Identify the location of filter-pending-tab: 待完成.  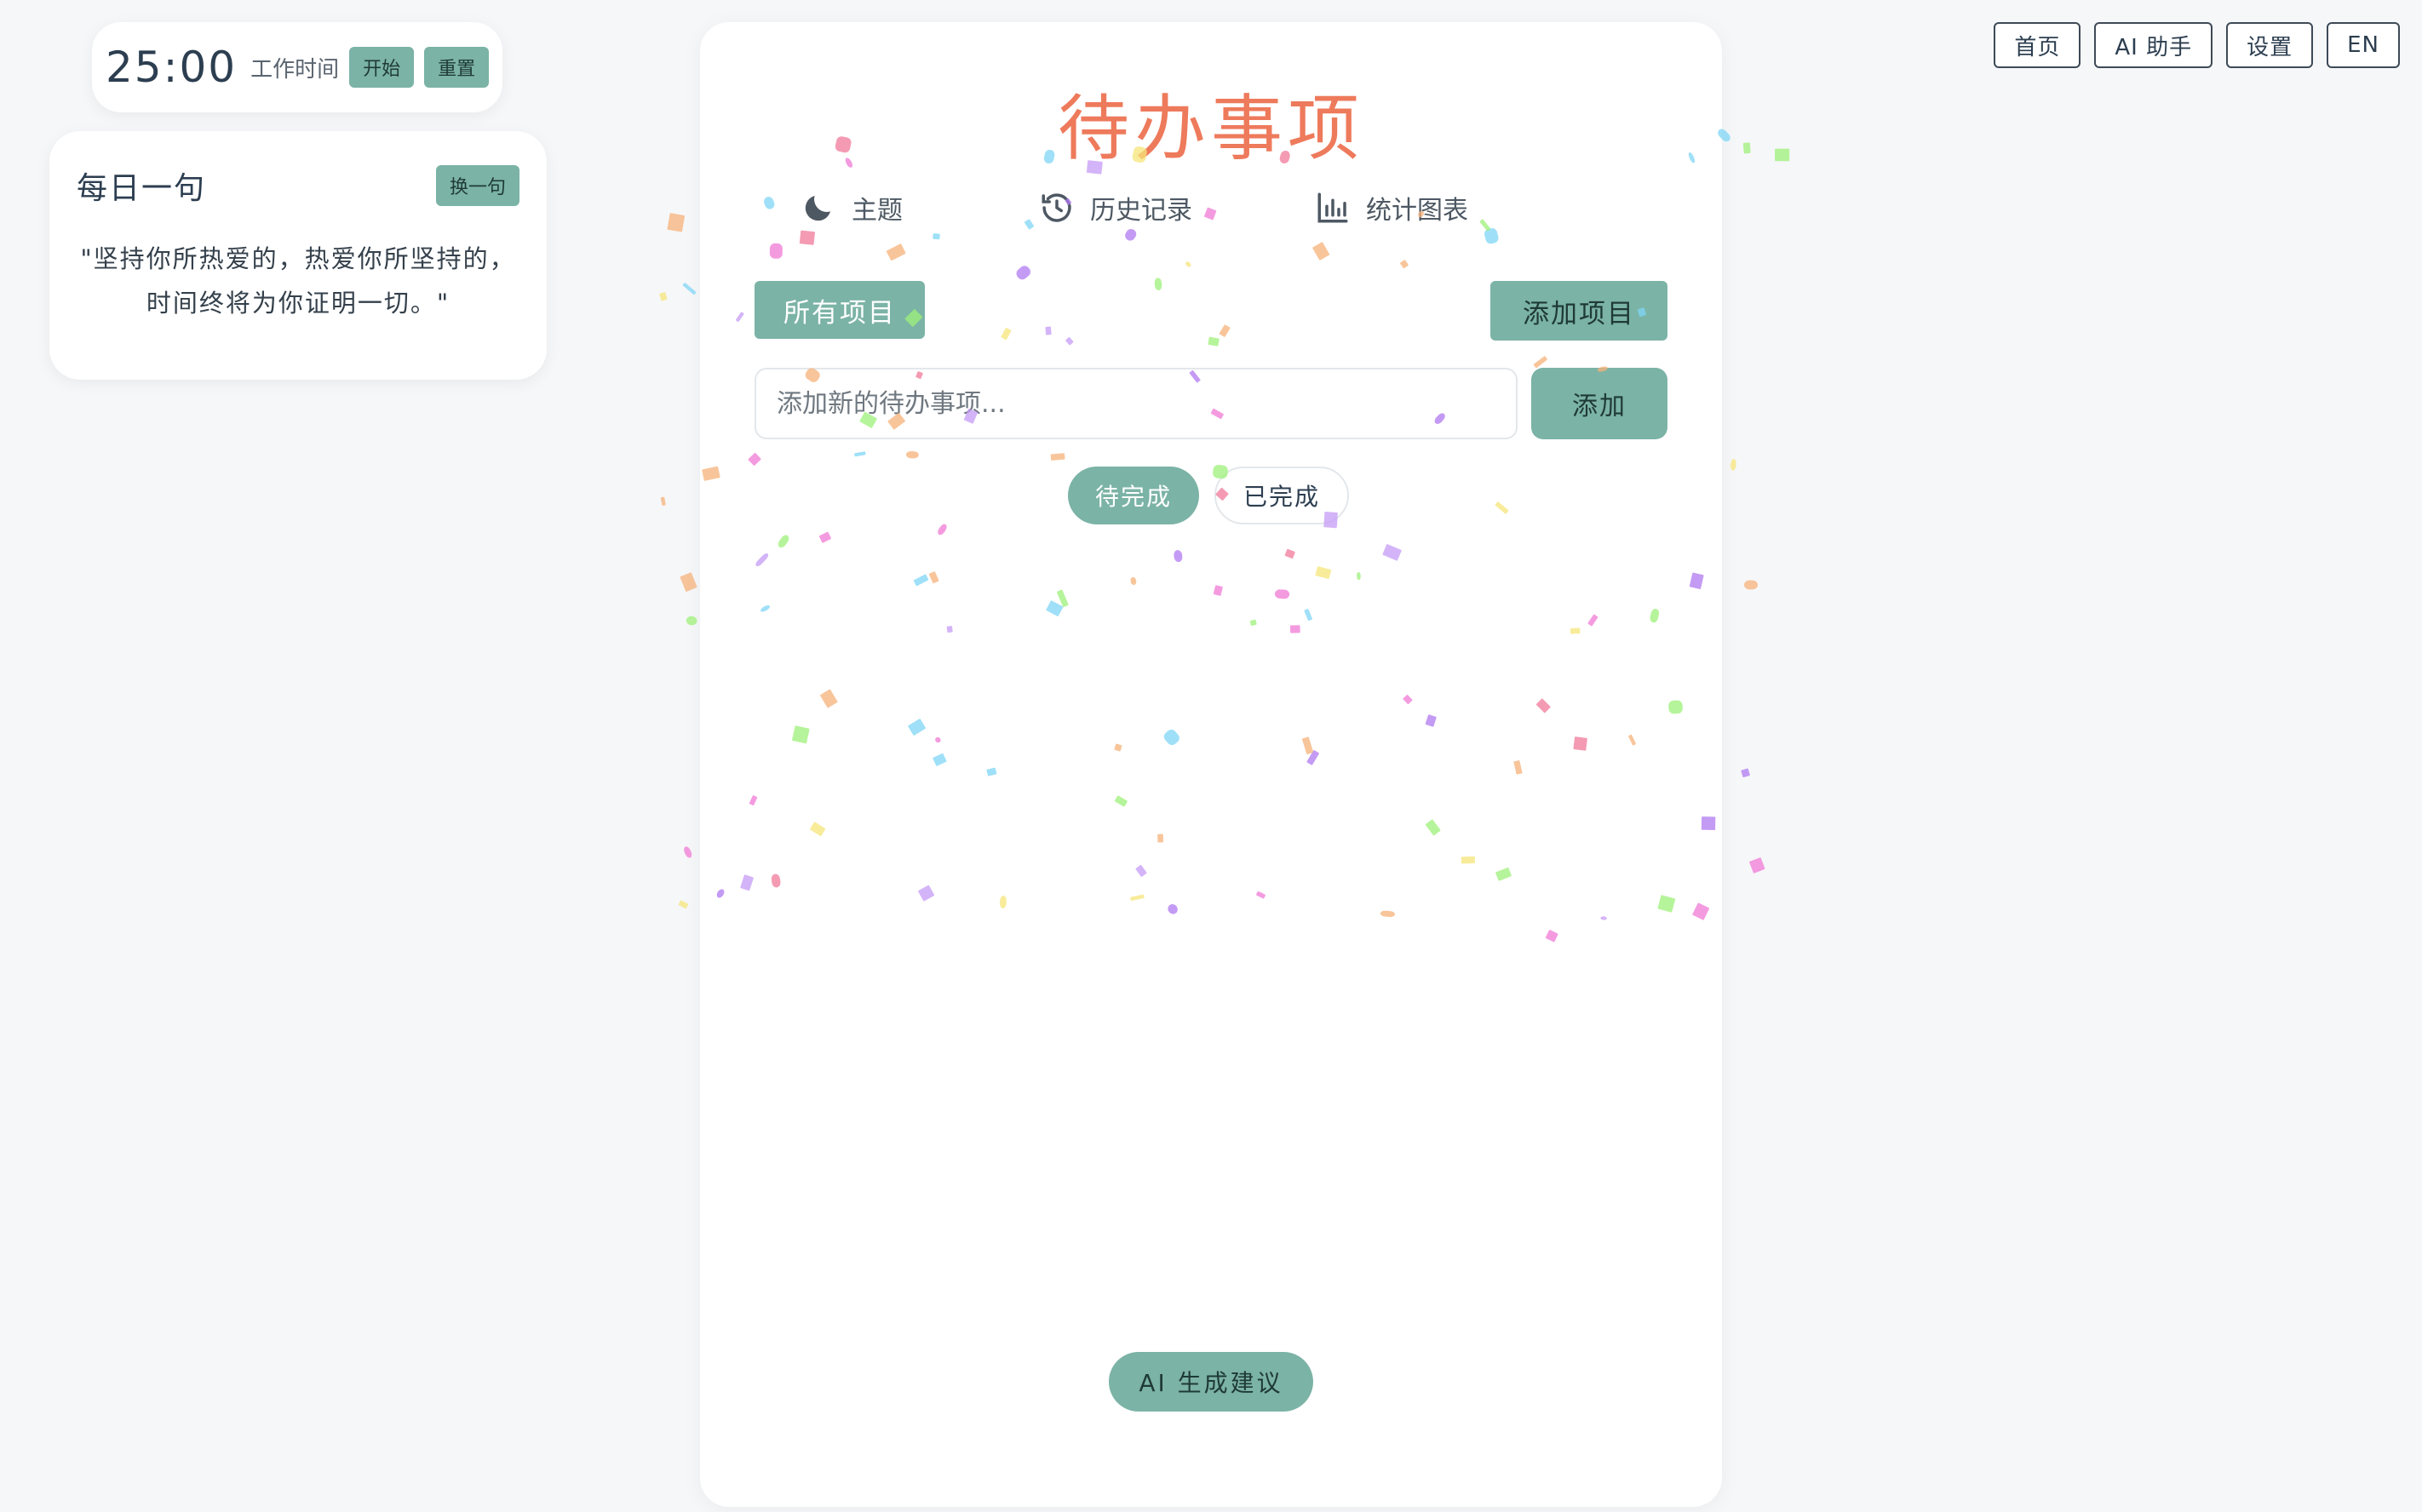
(1133, 495).